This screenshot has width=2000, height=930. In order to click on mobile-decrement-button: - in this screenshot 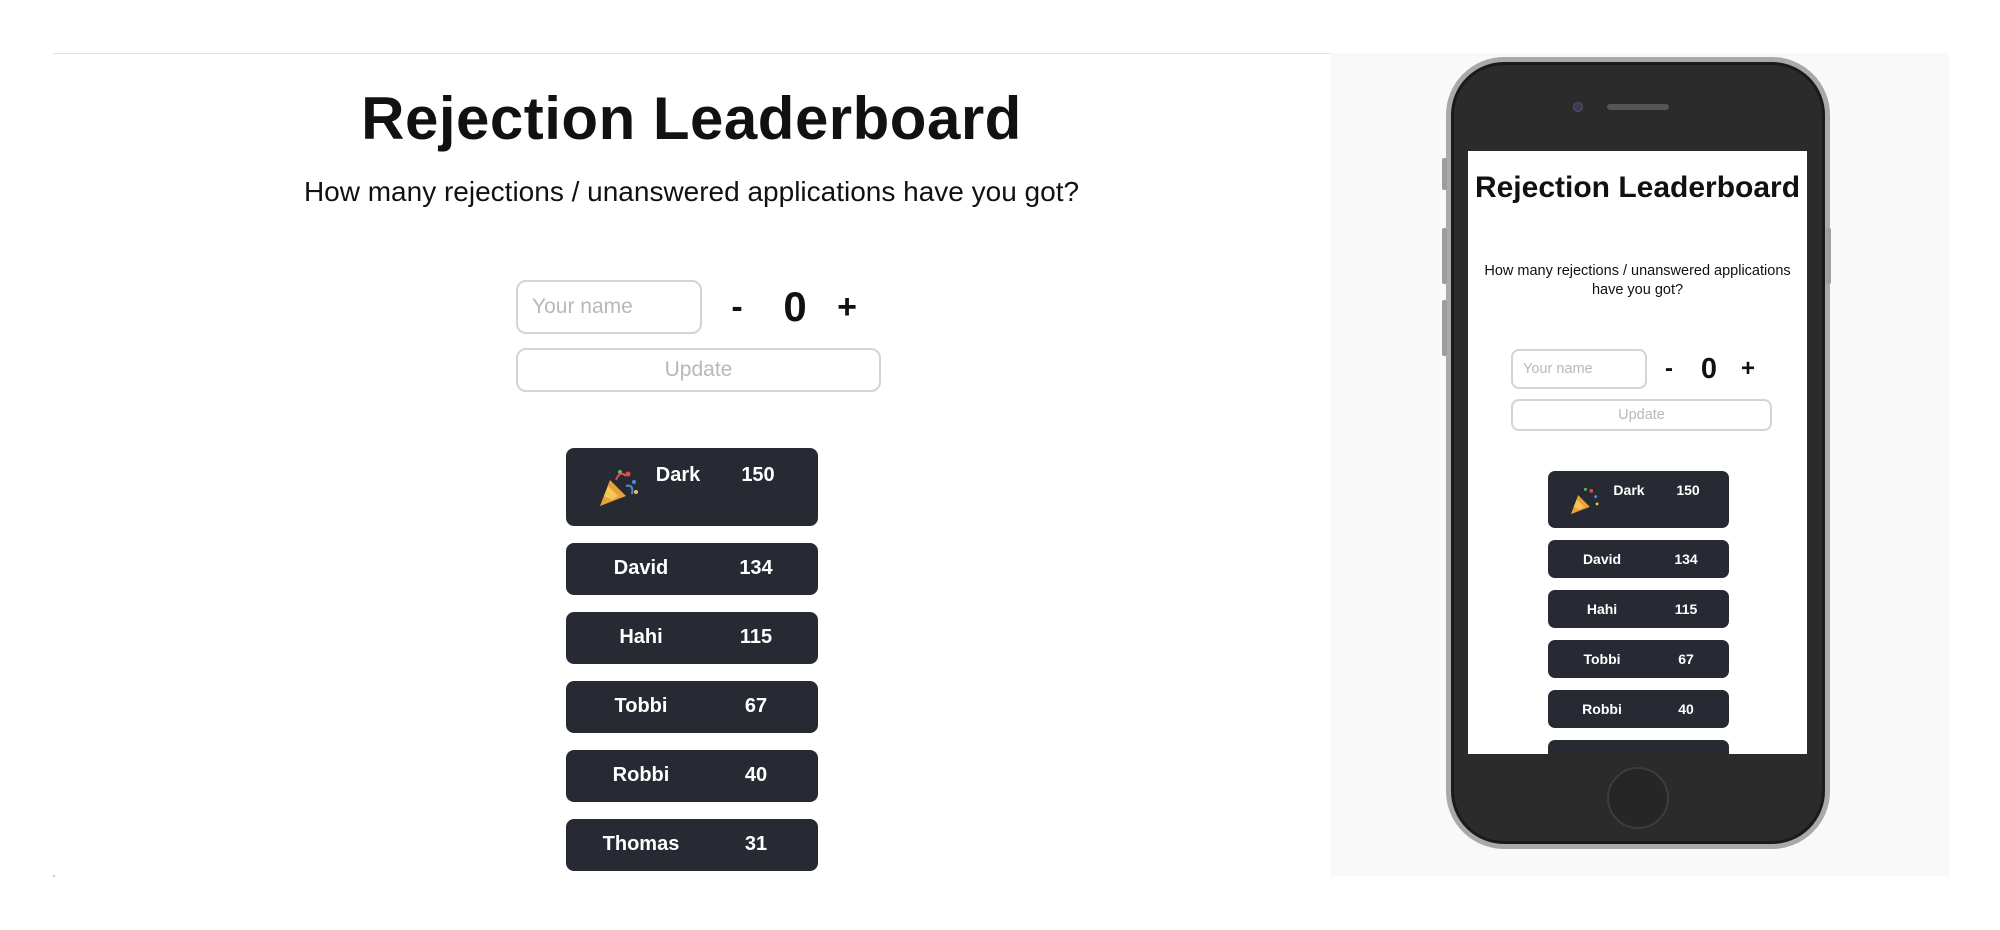, I will do `click(1669, 369)`.